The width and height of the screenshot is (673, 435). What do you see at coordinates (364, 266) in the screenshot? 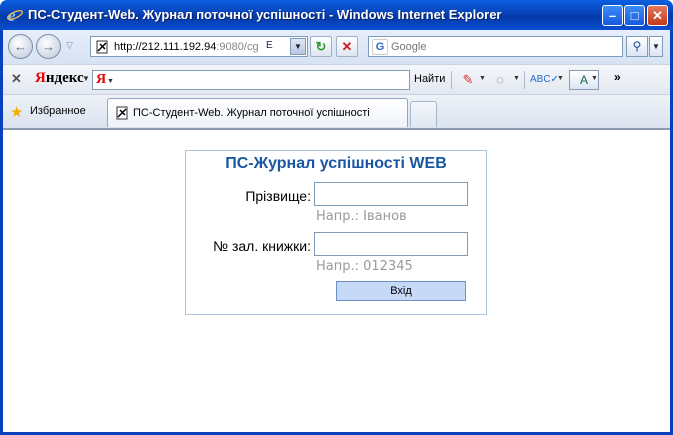
I see `record-book-hint: Напр.: 012345` at bounding box center [364, 266].